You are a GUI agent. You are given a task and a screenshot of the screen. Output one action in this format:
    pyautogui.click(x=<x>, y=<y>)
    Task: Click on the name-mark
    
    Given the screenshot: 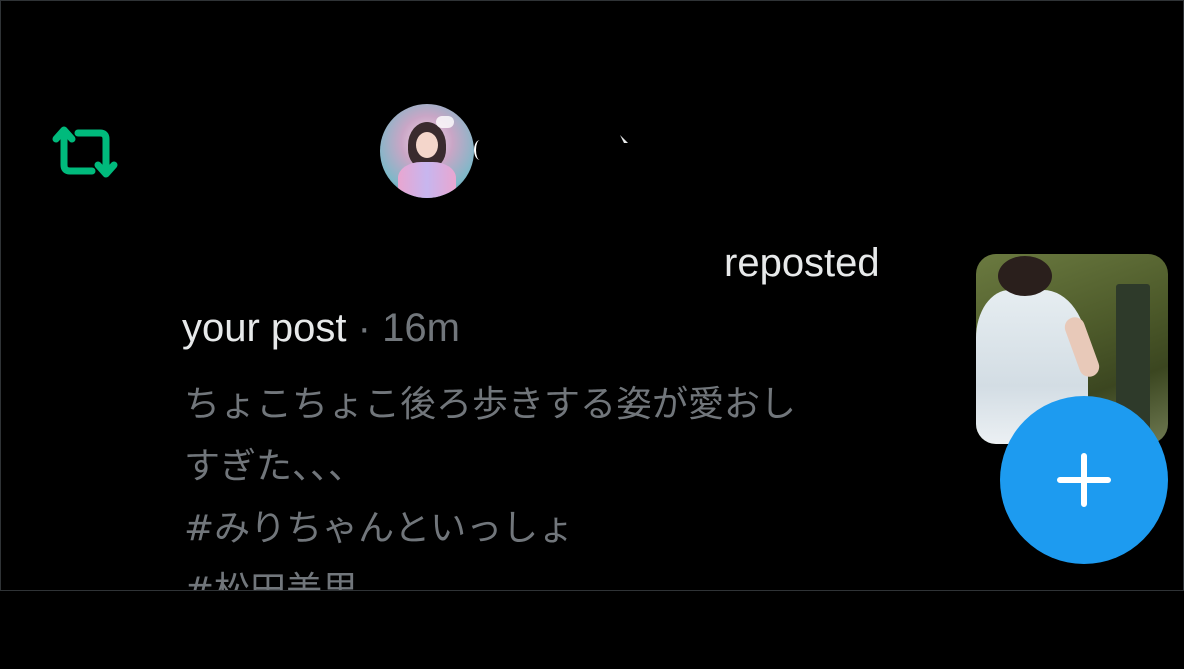 What is the action you would take?
    pyautogui.click(x=624, y=139)
    